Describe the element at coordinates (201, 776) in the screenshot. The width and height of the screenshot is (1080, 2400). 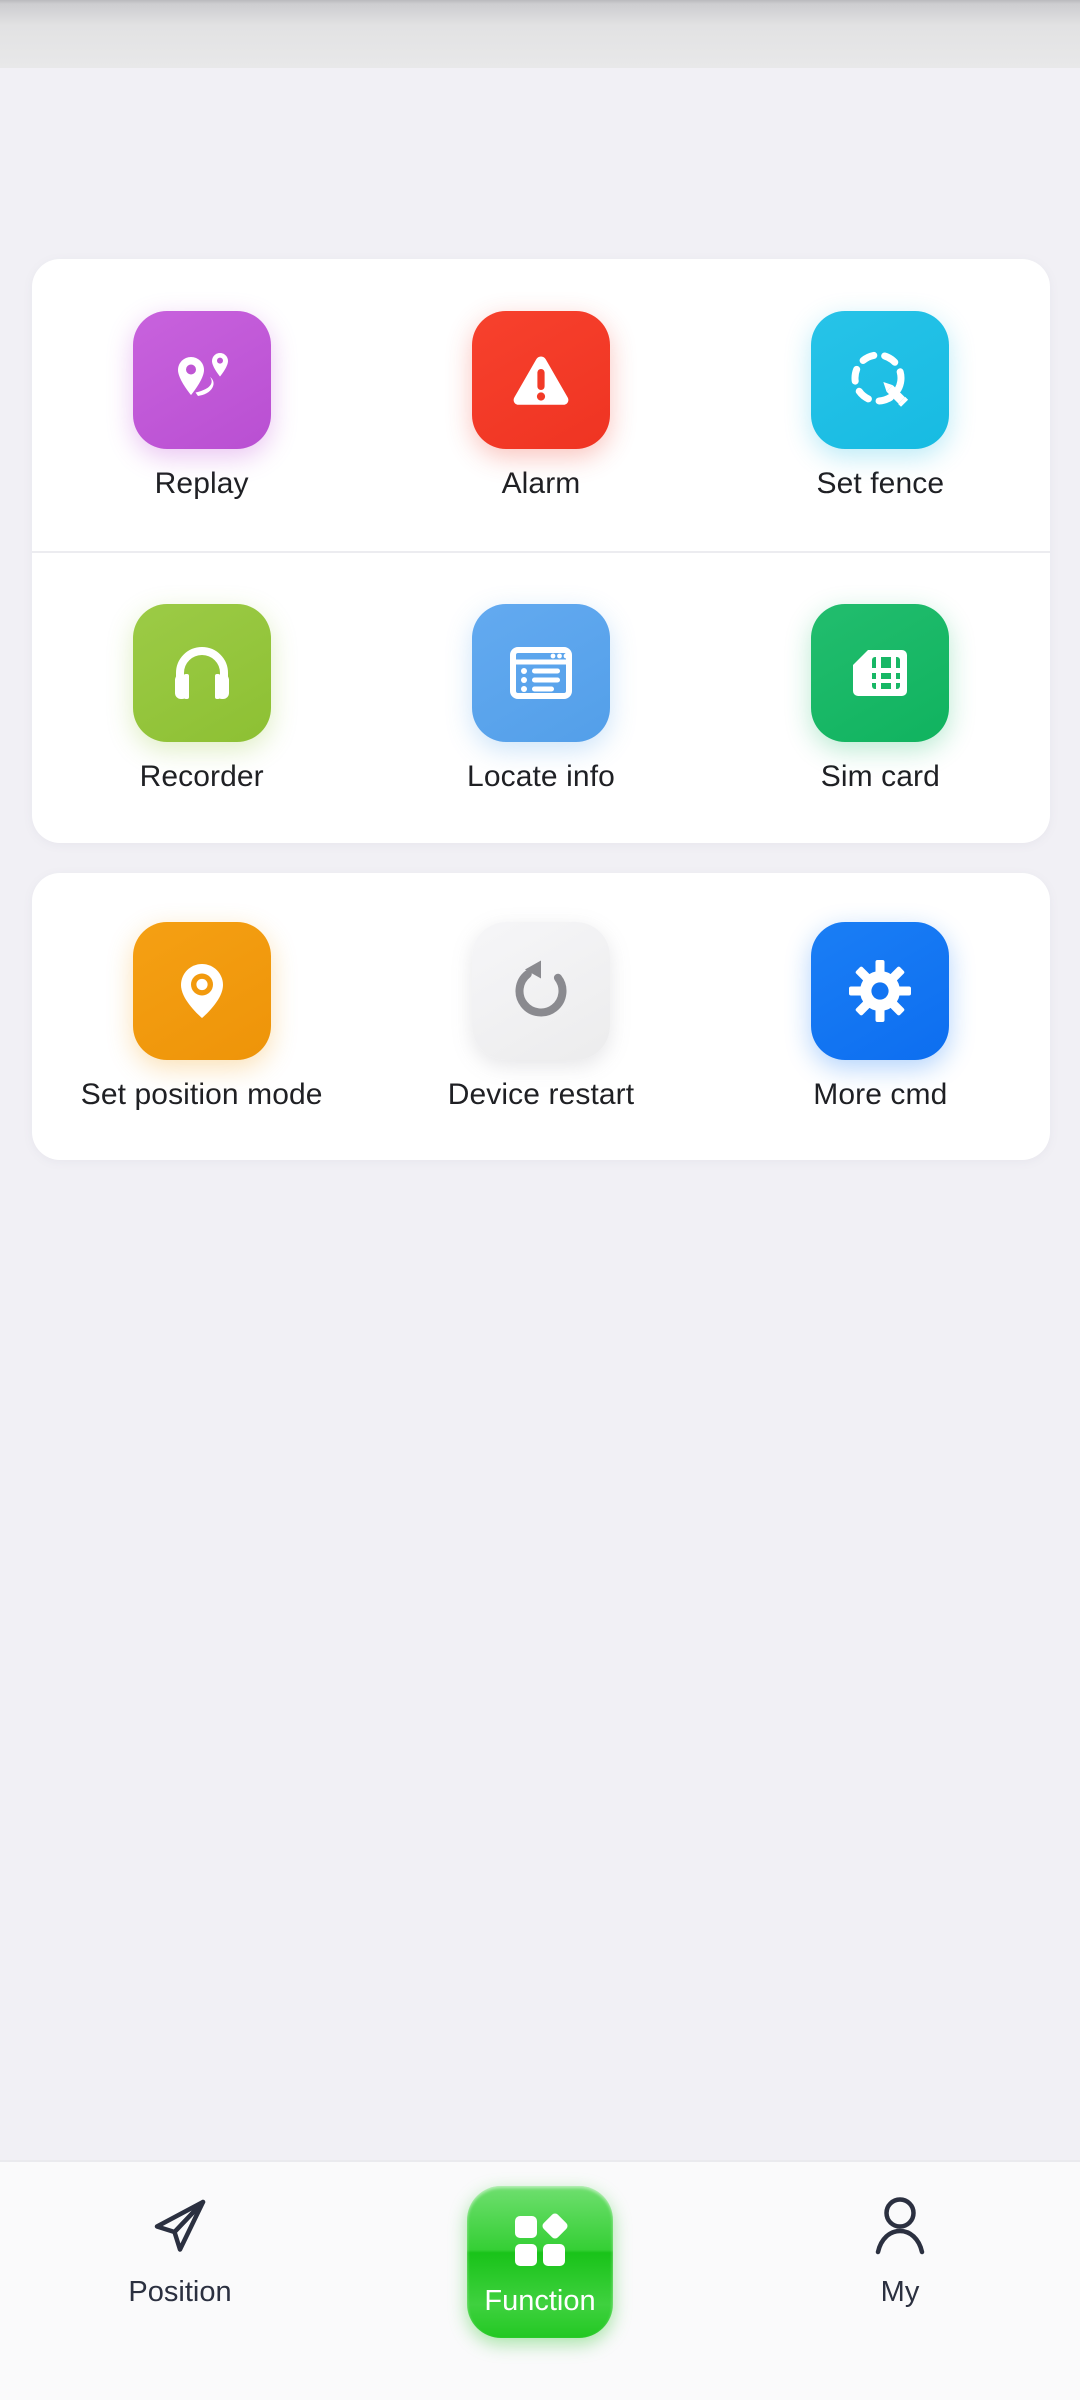
I see `function-item-label: Recorder` at that location.